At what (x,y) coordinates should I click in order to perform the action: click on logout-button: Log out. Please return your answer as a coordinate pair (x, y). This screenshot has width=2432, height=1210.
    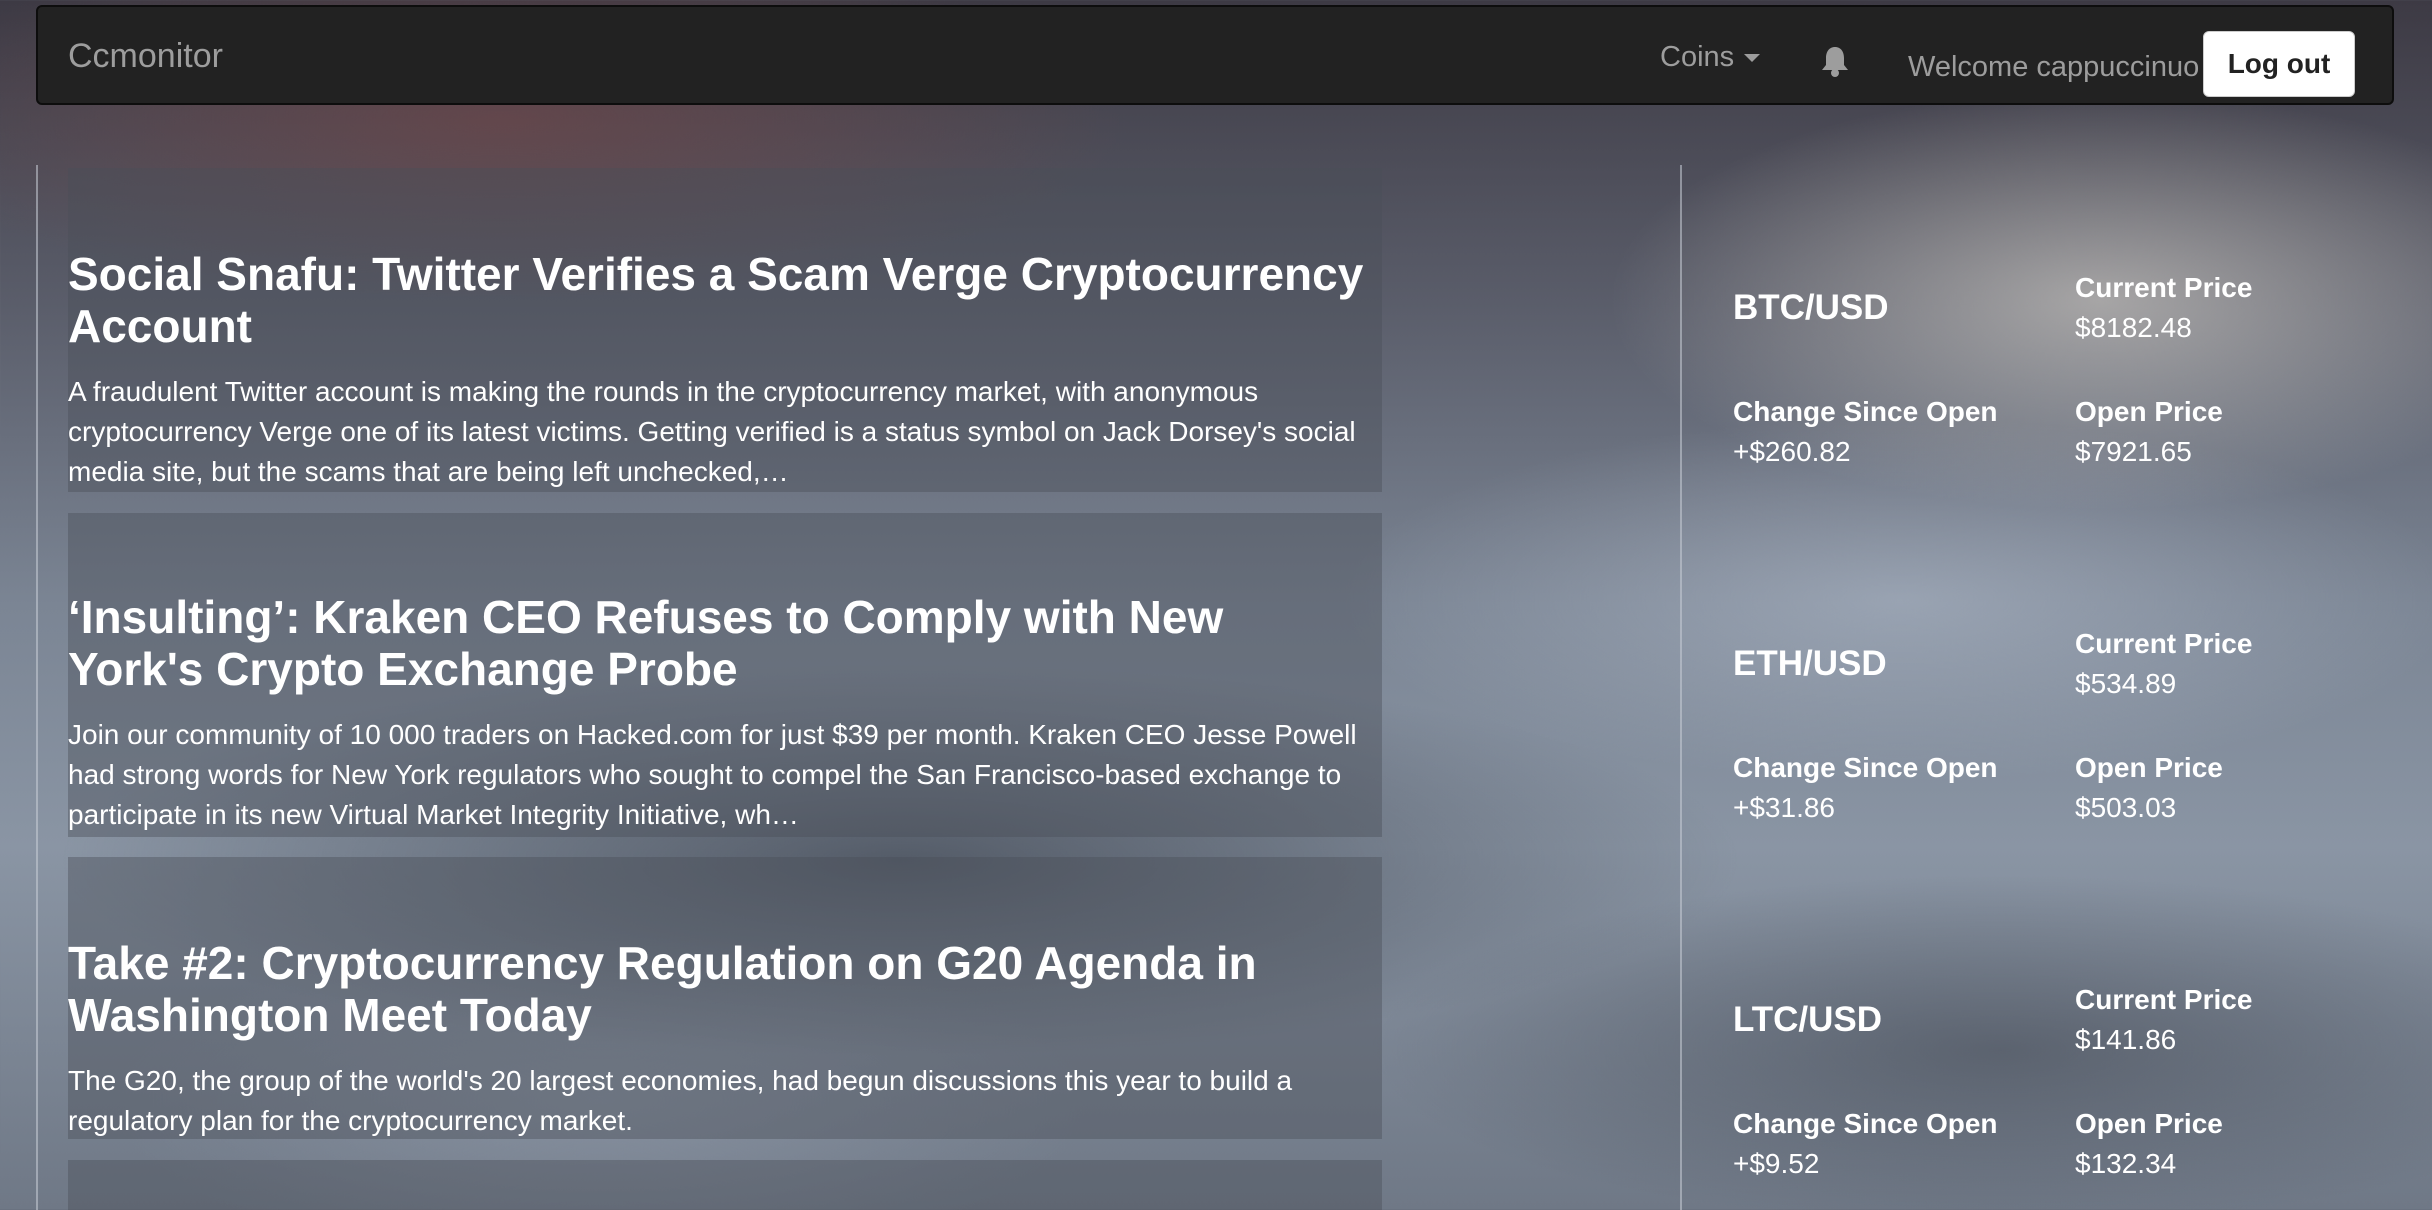
    Looking at the image, I should click on (2279, 64).